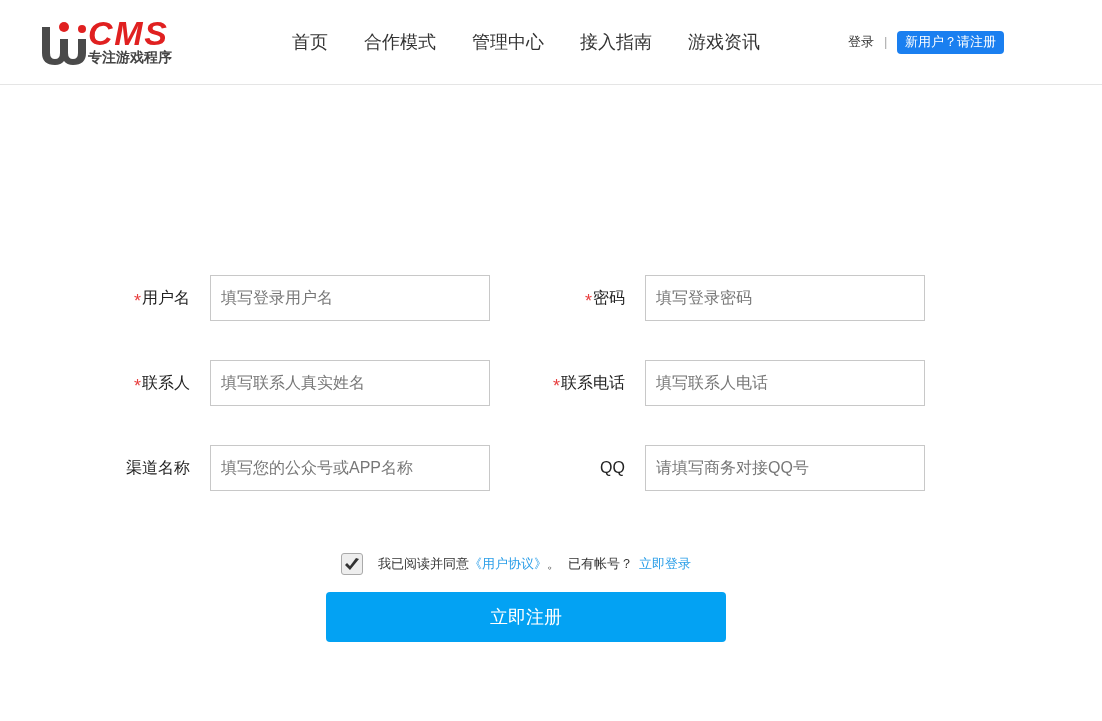 The width and height of the screenshot is (1102, 721). I want to click on logo-tagline: 专注游戏程序, so click(130, 57).